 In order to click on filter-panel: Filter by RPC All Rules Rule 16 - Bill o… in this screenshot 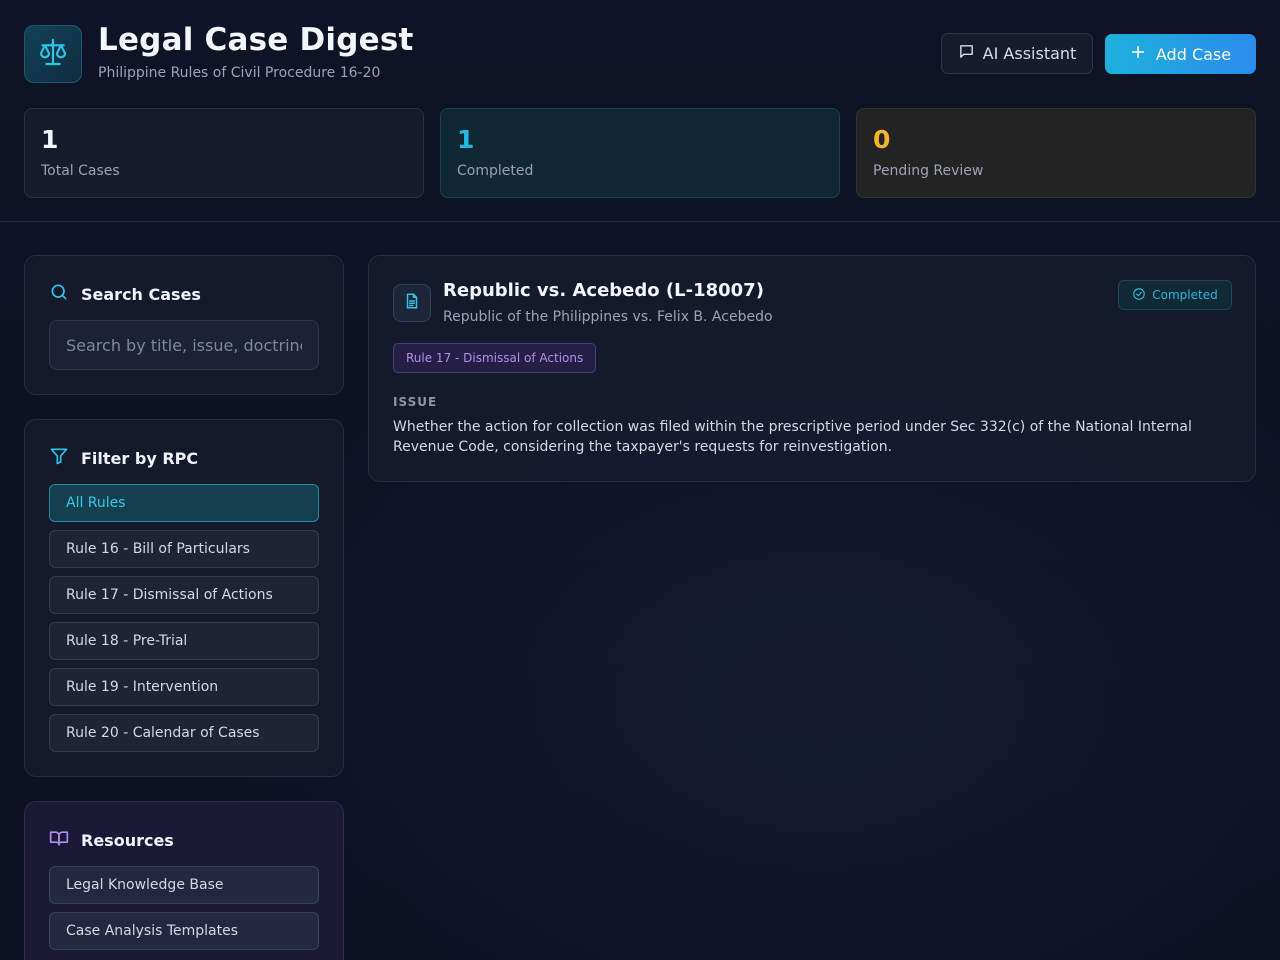, I will do `click(184, 598)`.